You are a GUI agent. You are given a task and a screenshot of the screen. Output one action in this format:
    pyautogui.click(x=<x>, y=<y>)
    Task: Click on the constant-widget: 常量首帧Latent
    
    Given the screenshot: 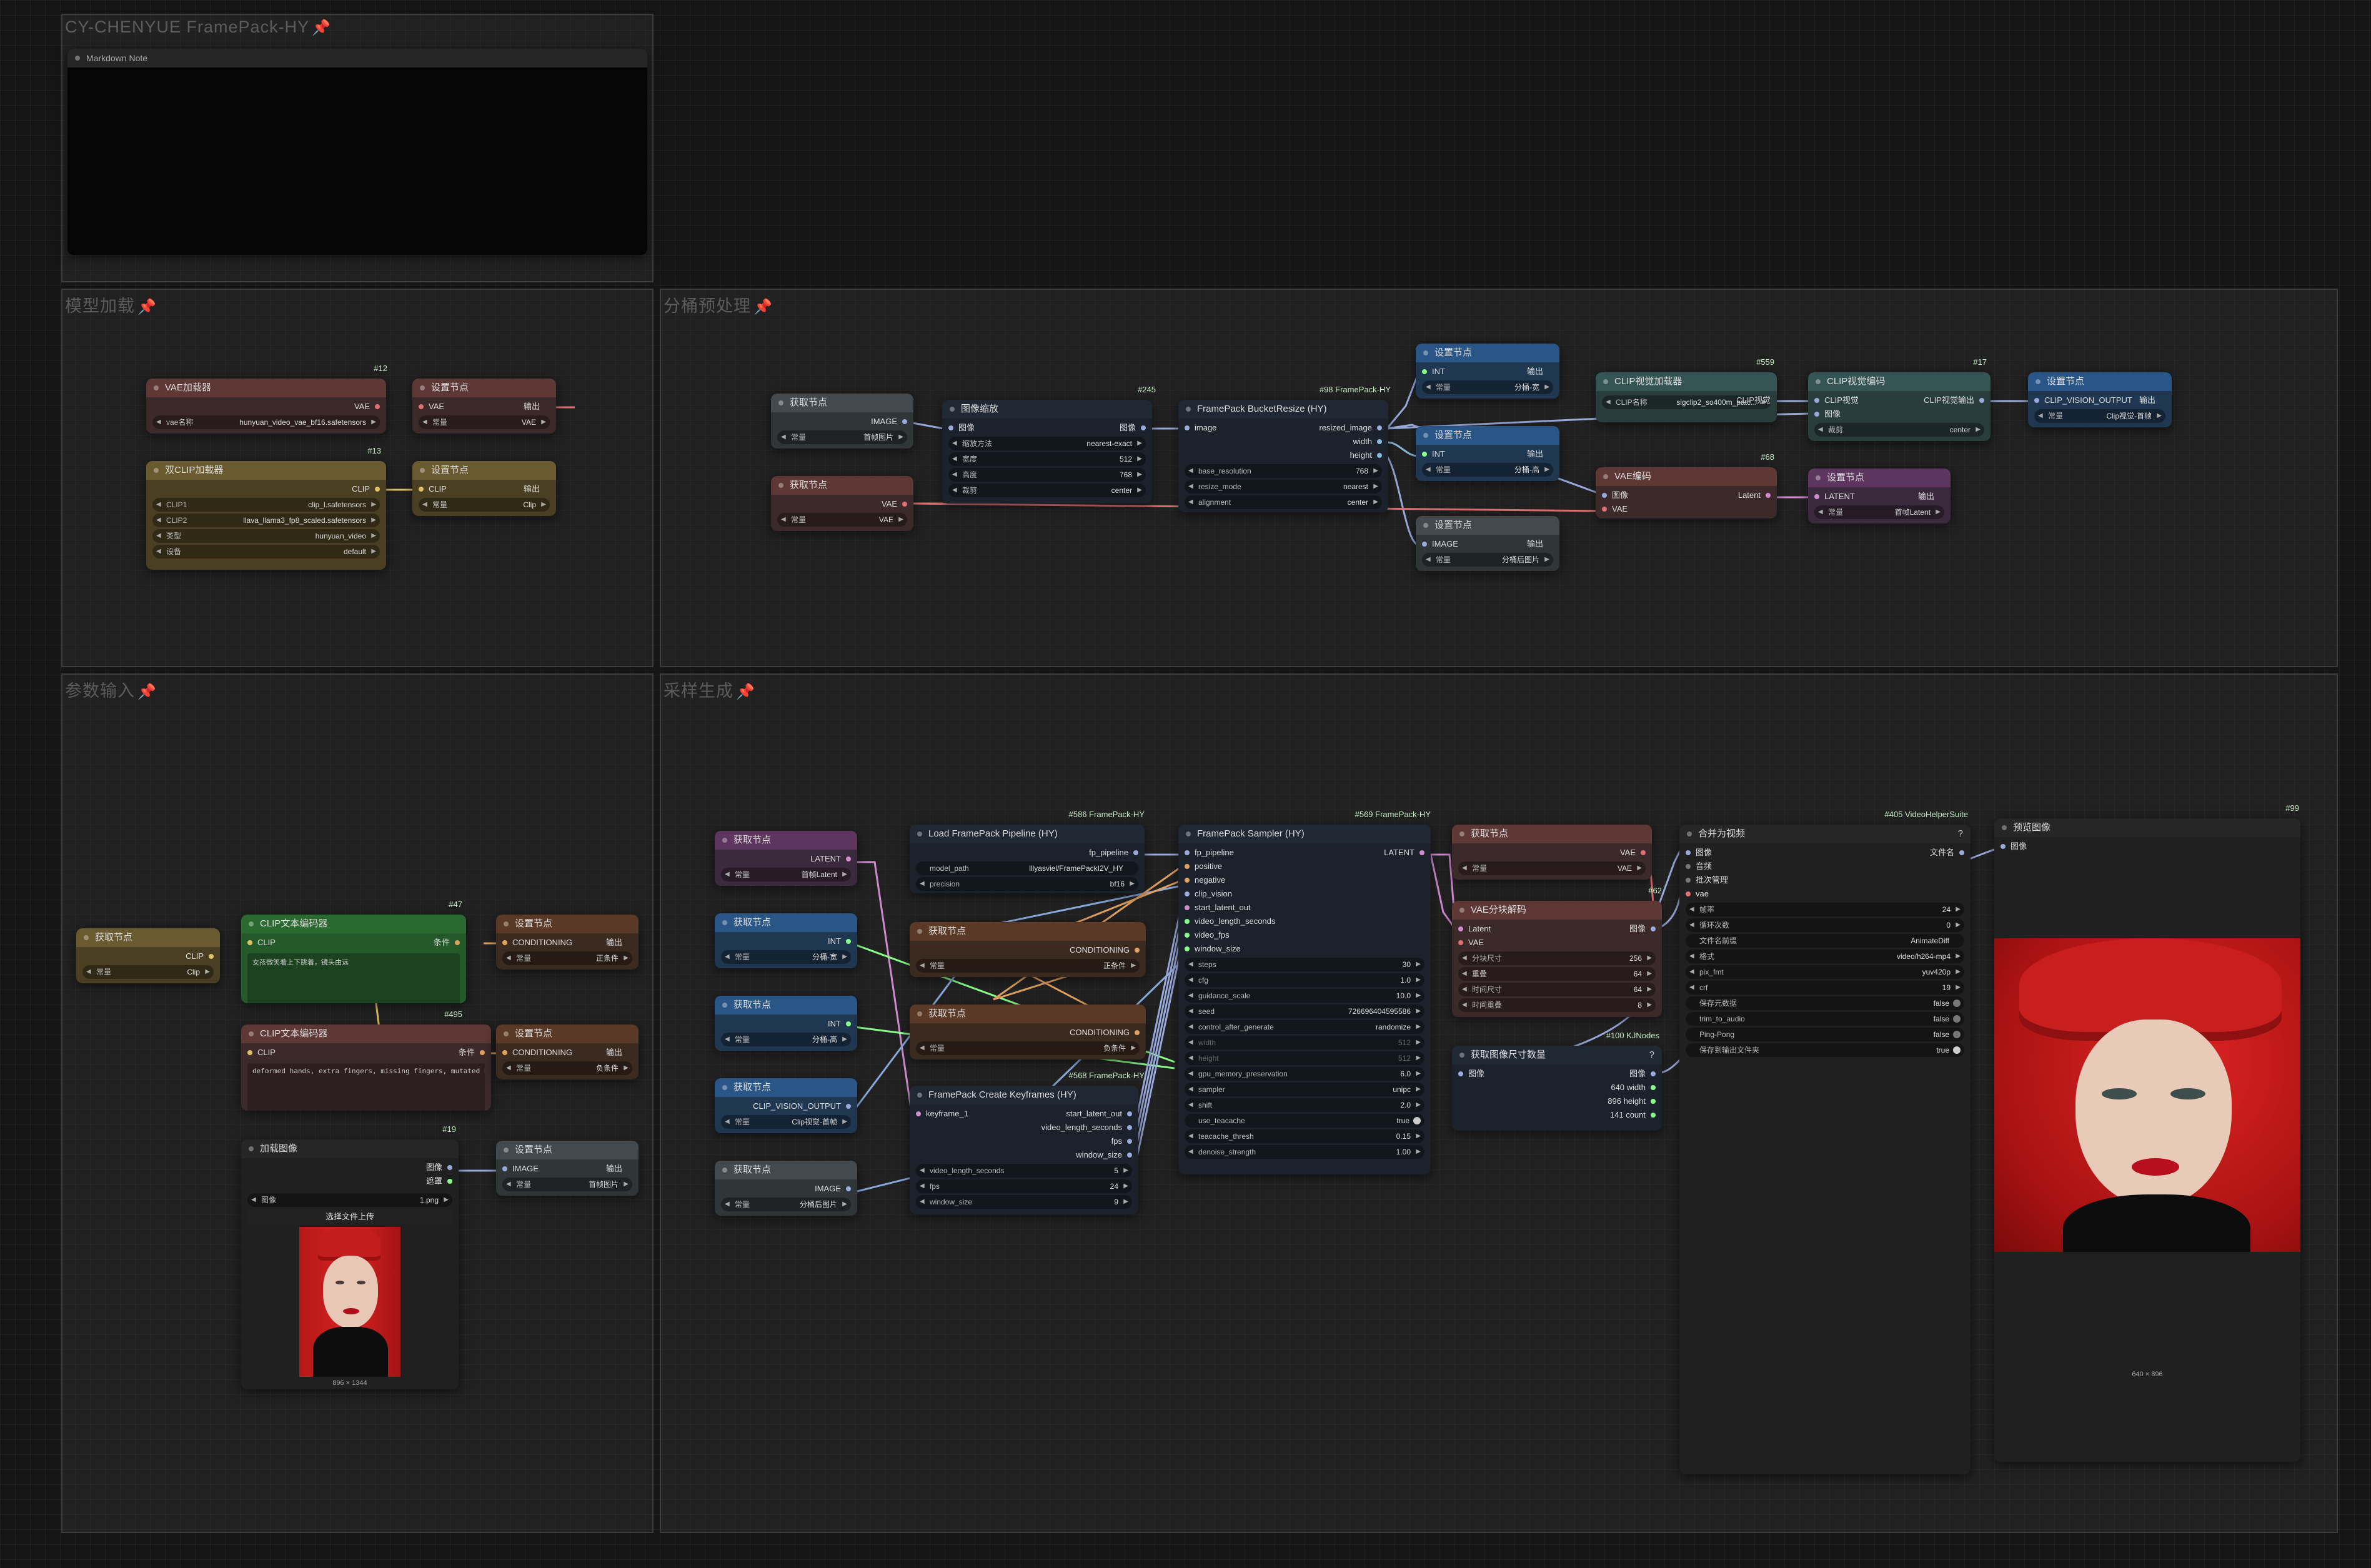 What is the action you would take?
    pyautogui.click(x=1879, y=512)
    